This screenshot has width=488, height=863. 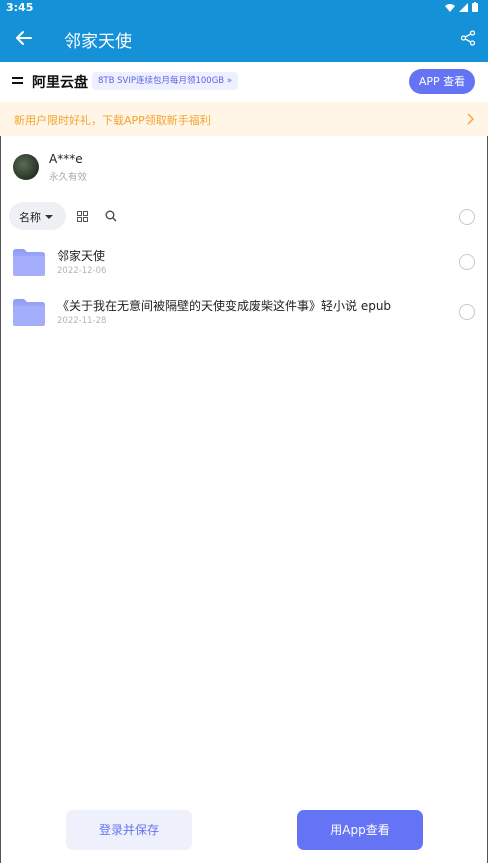 I want to click on grid-view-icon, so click(x=82, y=216).